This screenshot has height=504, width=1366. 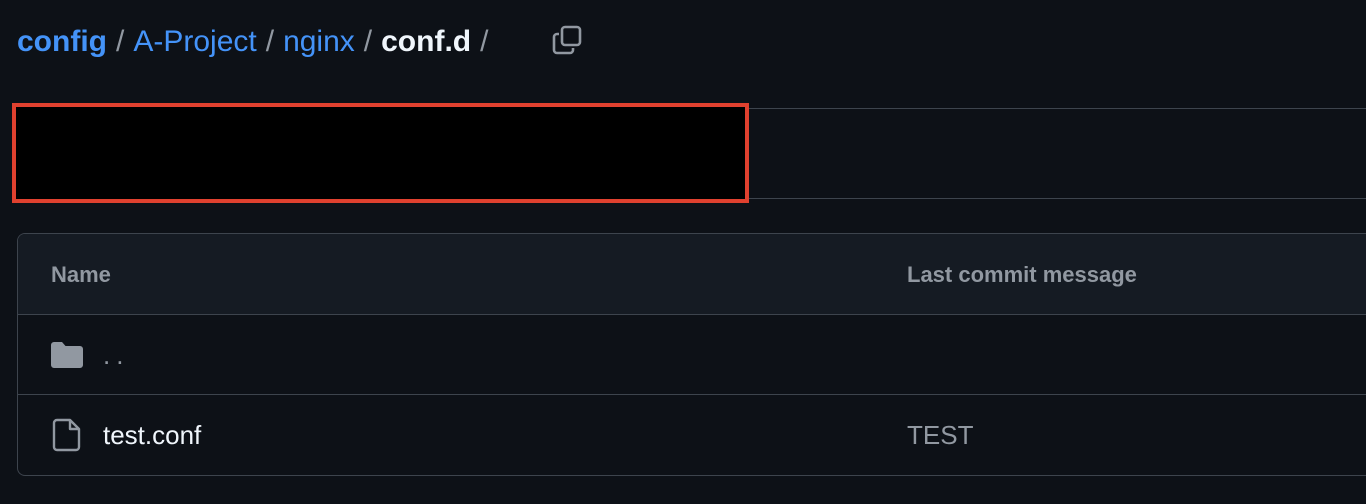 What do you see at coordinates (194, 42) in the screenshot?
I see `breadcrumb-link-a-project: A-Project` at bounding box center [194, 42].